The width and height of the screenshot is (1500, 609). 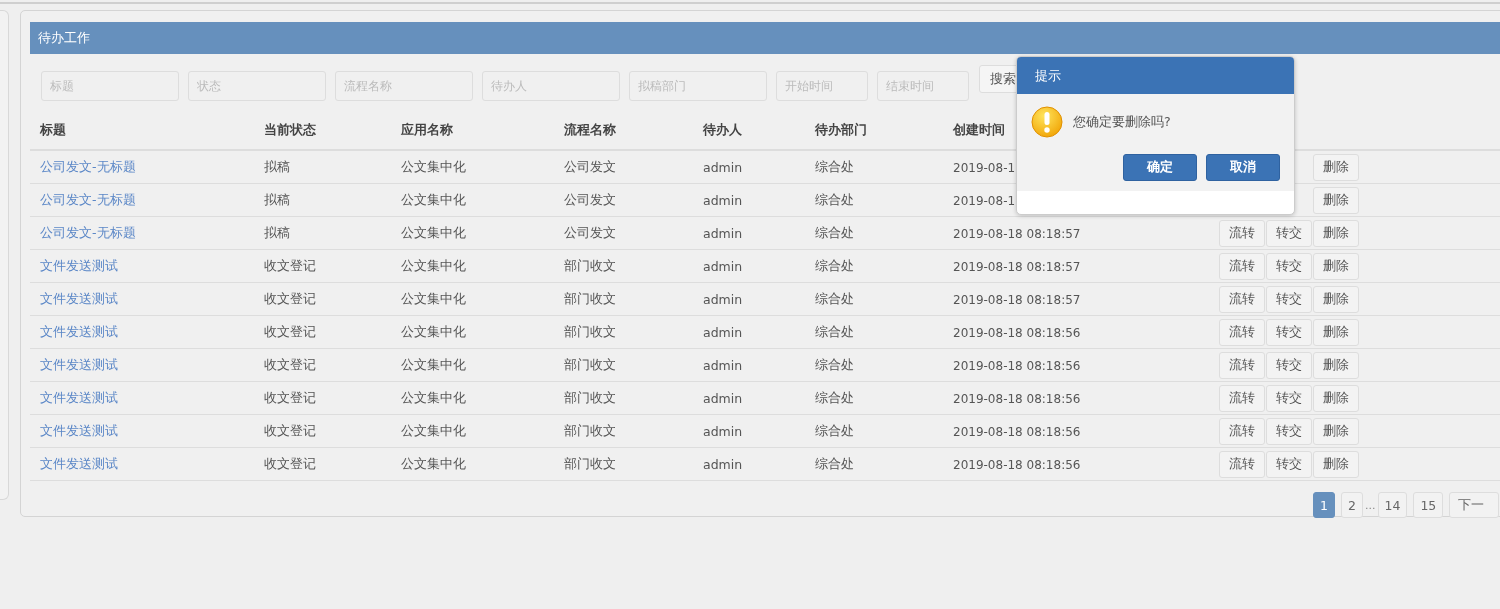 What do you see at coordinates (1047, 122) in the screenshot?
I see `warning-icon` at bounding box center [1047, 122].